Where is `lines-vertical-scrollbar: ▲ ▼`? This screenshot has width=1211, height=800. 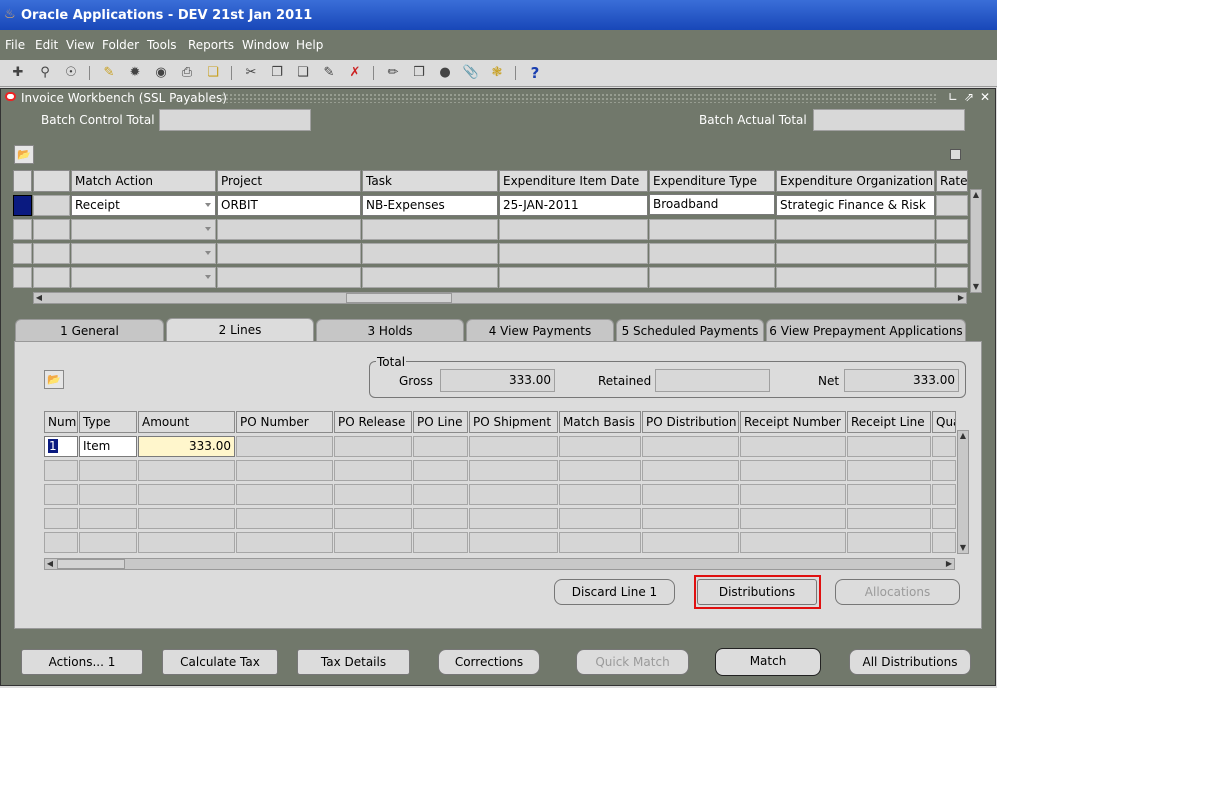 lines-vertical-scrollbar: ▲ ▼ is located at coordinates (963, 492).